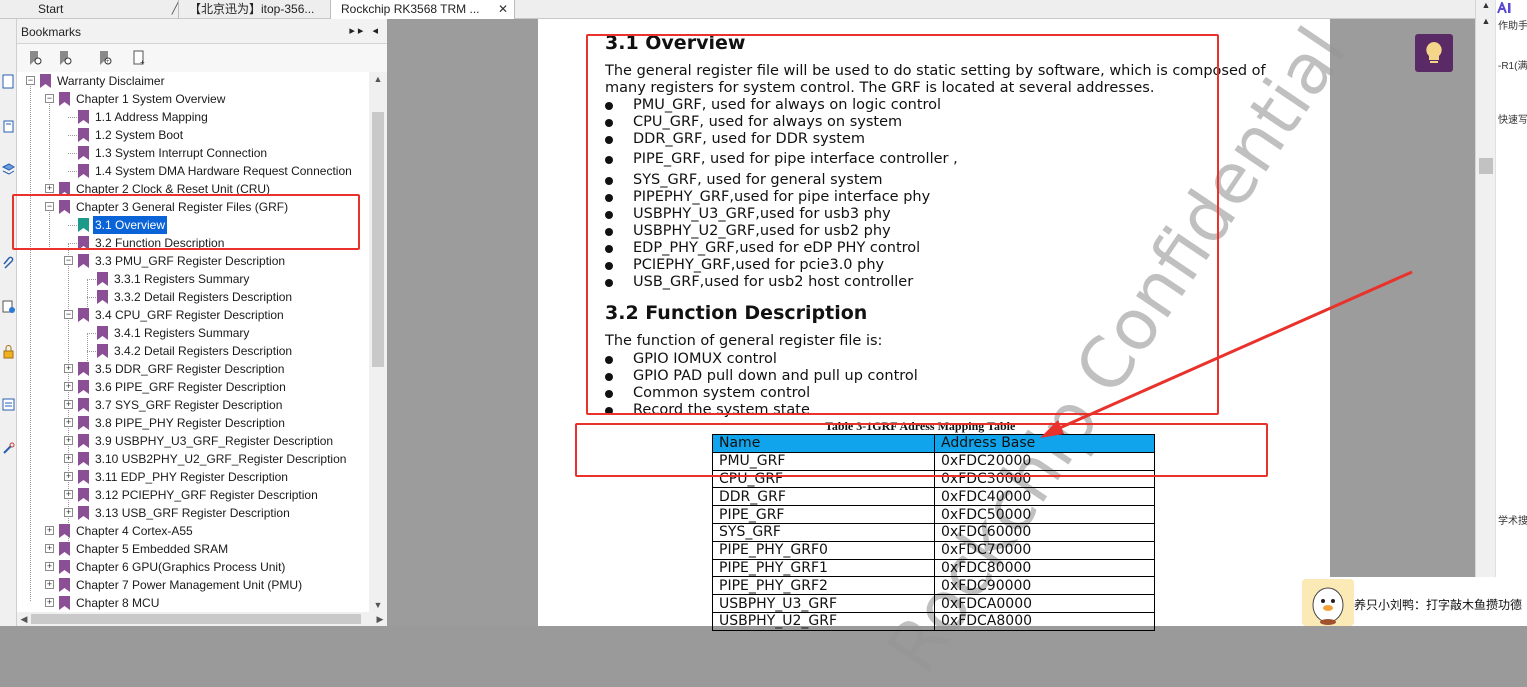 The width and height of the screenshot is (1527, 687). What do you see at coordinates (1486, 5) in the screenshot?
I see `doc-scroll-up-icon: ▲` at bounding box center [1486, 5].